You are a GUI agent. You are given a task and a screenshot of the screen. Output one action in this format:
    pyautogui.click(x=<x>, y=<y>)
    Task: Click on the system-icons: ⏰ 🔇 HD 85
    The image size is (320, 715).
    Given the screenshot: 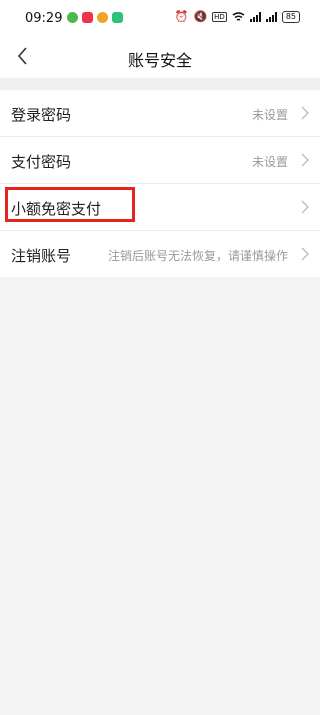 What is the action you would take?
    pyautogui.click(x=237, y=17)
    